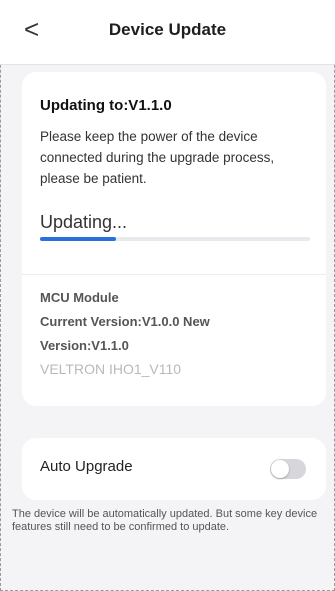 This screenshot has height=591, width=335. Describe the element at coordinates (280, 469) in the screenshot. I see `toggle-knob` at that location.